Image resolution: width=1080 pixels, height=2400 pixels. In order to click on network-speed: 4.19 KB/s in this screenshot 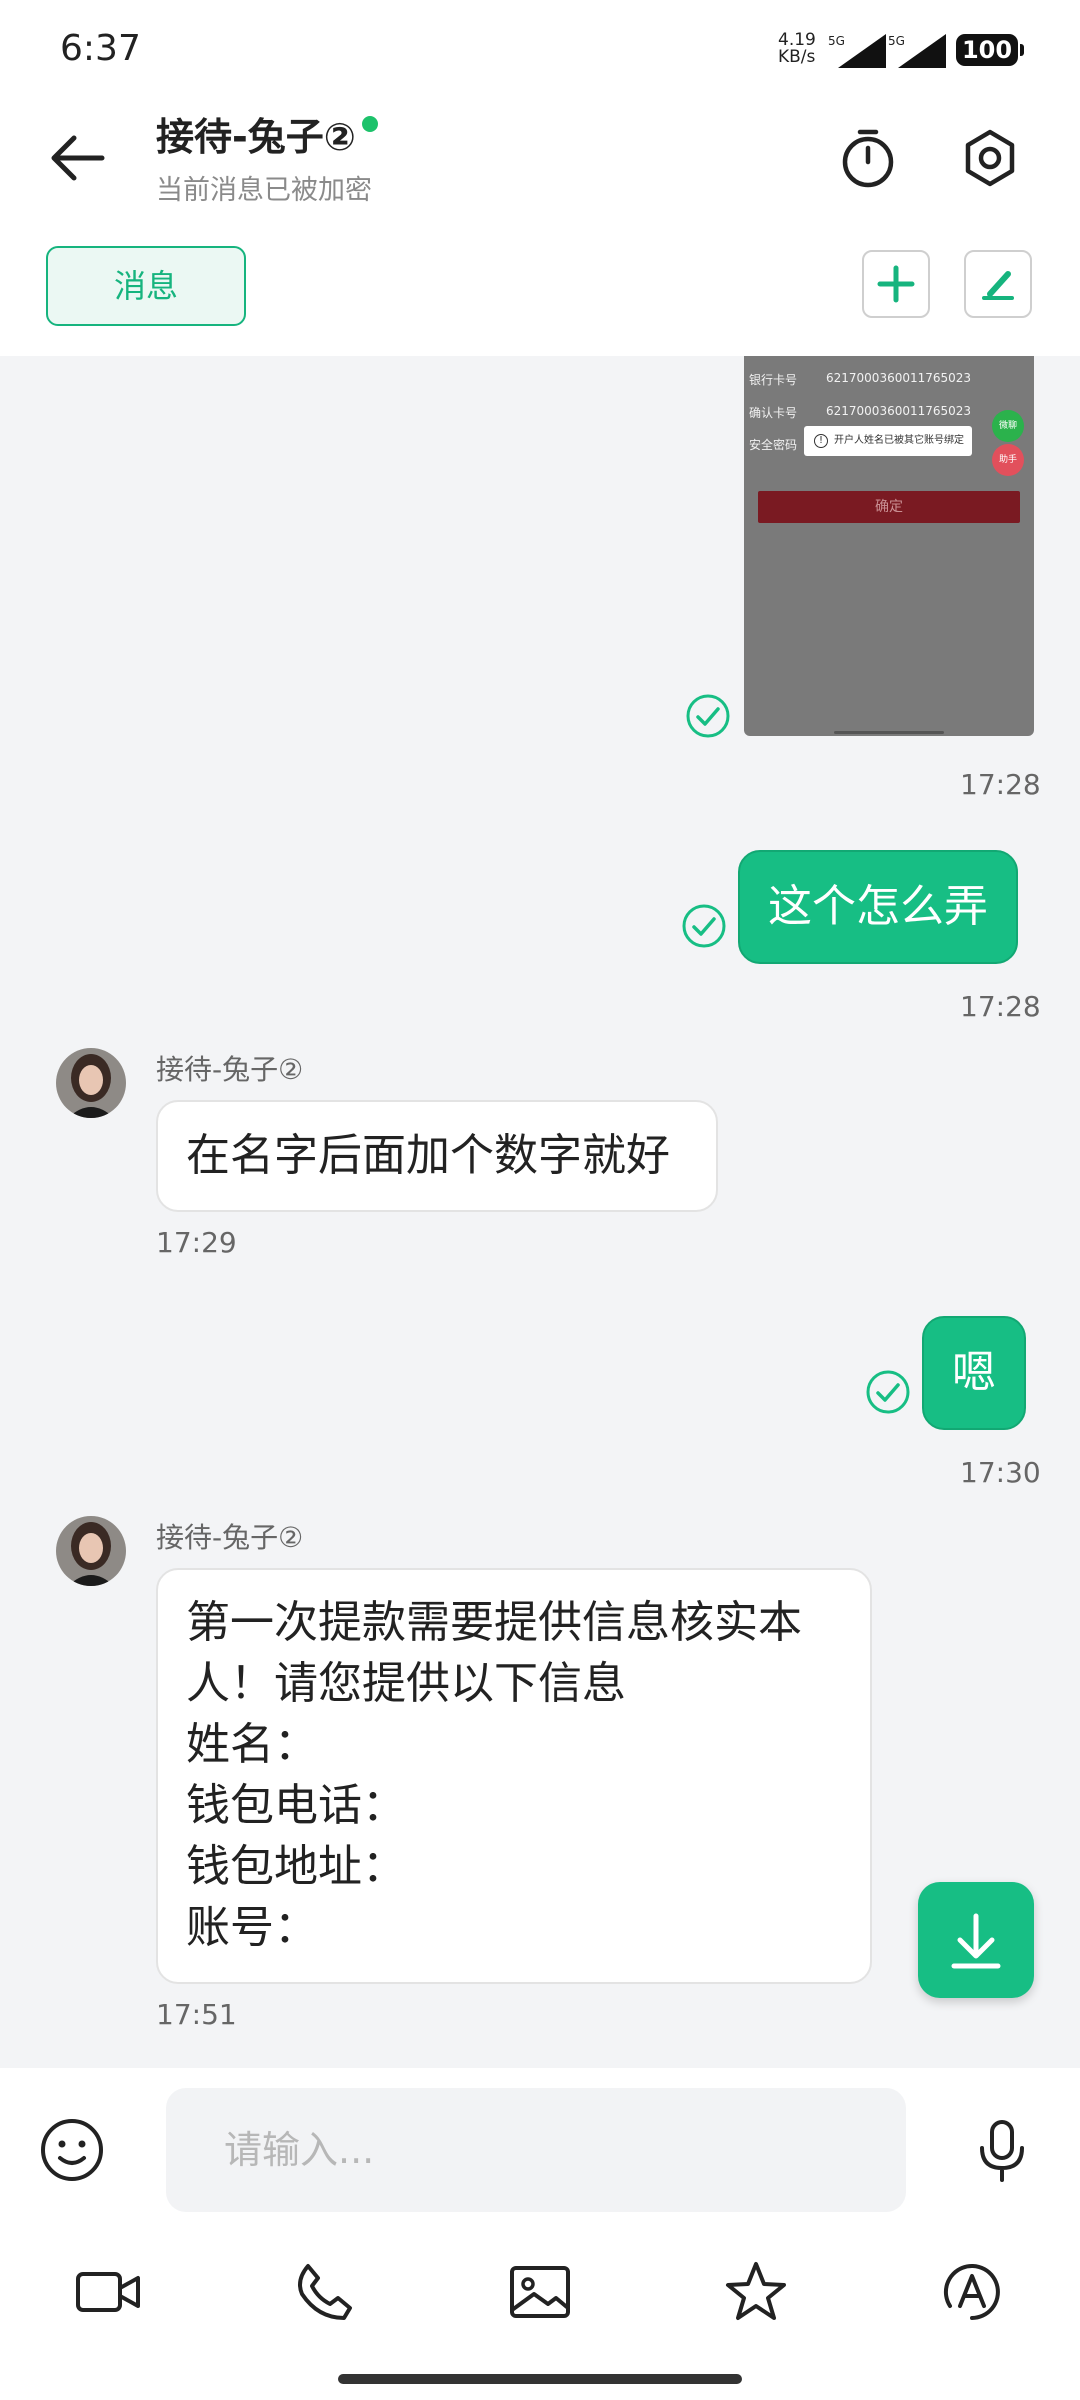, I will do `click(797, 49)`.